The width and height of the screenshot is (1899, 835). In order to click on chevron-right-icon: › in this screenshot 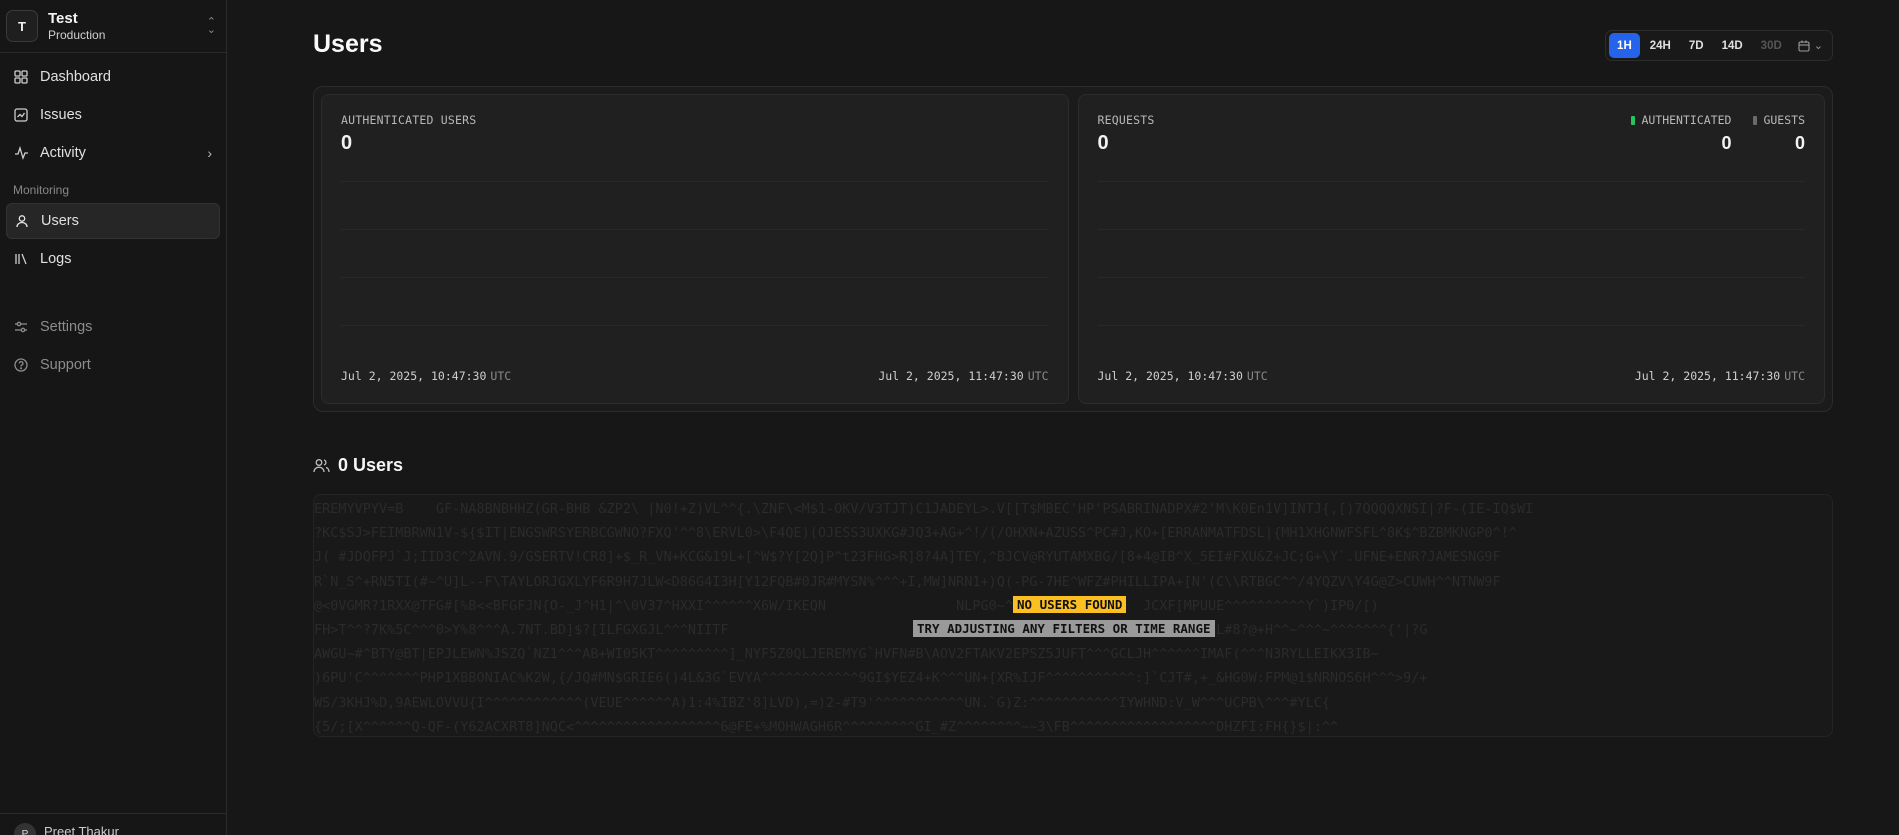, I will do `click(209, 153)`.